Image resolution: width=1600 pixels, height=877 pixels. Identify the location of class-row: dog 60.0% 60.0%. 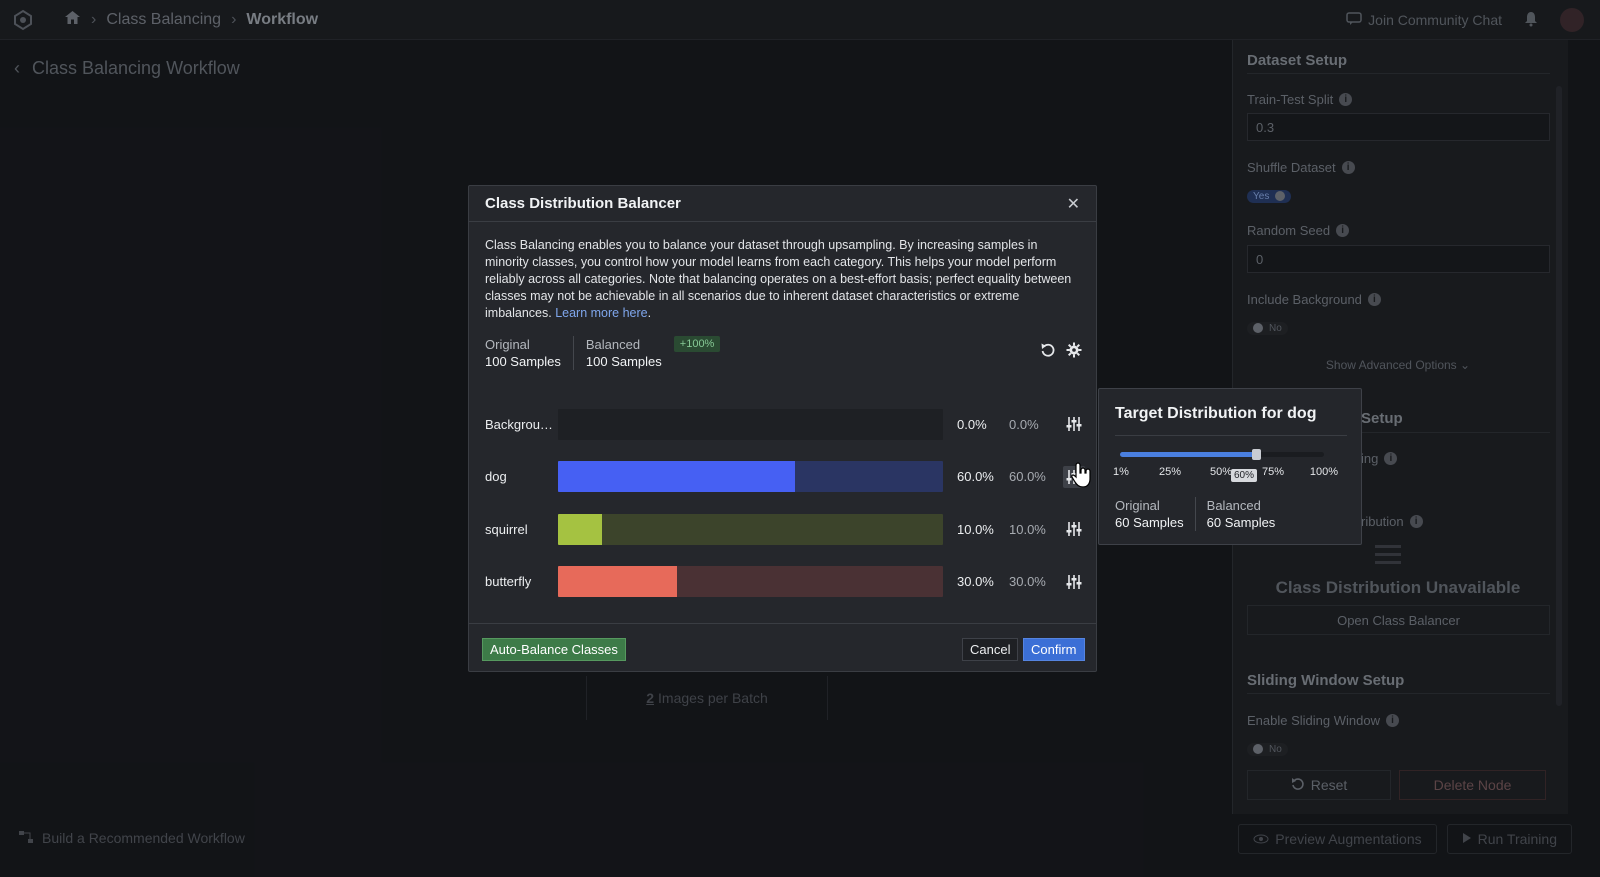
(785, 477).